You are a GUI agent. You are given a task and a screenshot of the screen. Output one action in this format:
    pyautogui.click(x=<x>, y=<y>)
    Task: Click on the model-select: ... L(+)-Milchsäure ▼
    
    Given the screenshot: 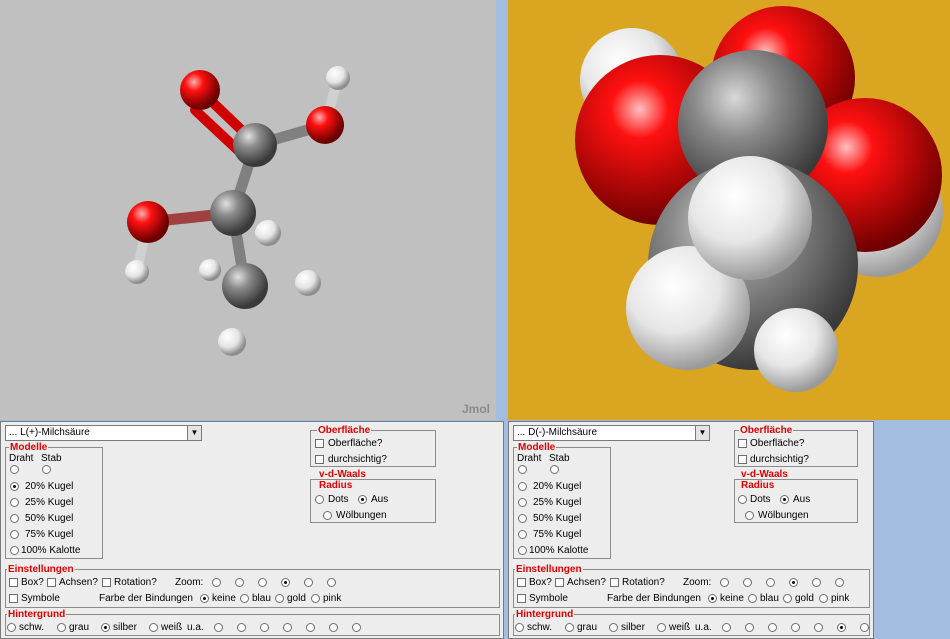 What is the action you would take?
    pyautogui.click(x=103, y=433)
    